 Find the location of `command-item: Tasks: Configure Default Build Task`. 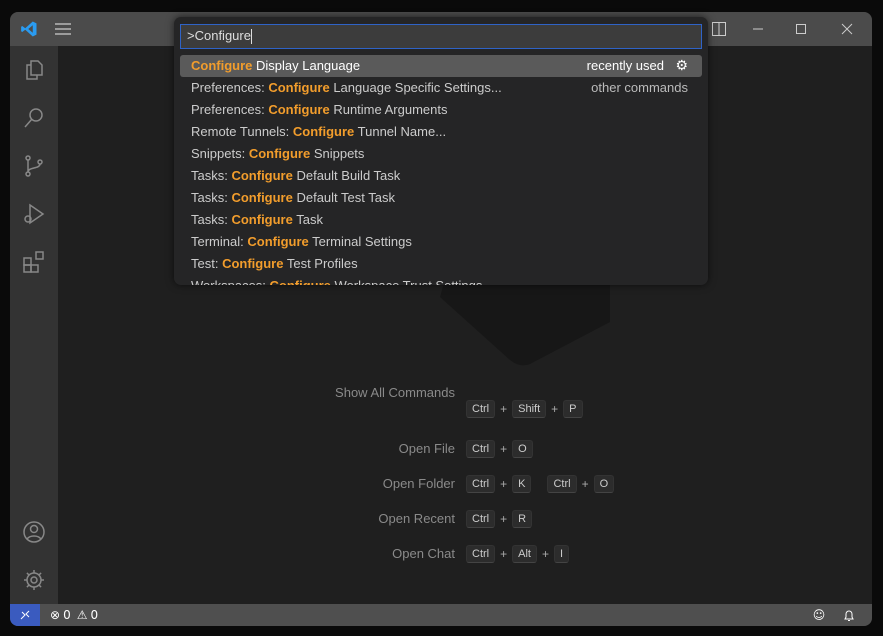

command-item: Tasks: Configure Default Build Task is located at coordinates (441, 176).